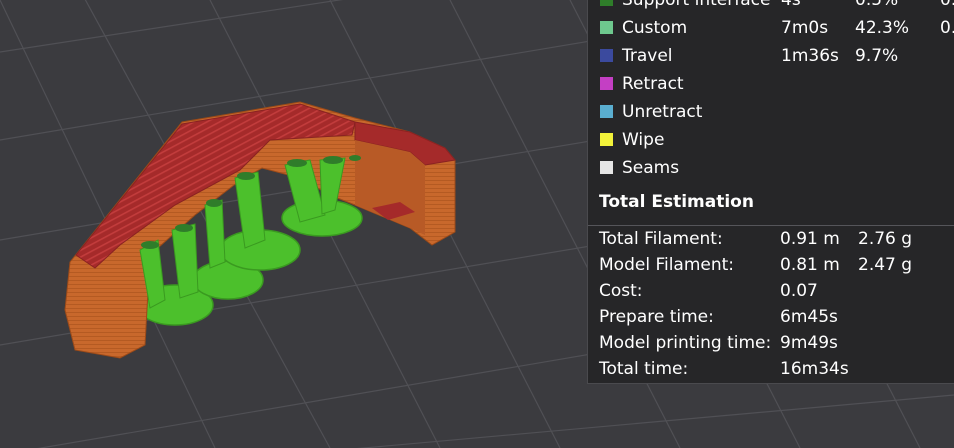  What do you see at coordinates (655, 28) in the screenshot?
I see `legend-label: Custom` at bounding box center [655, 28].